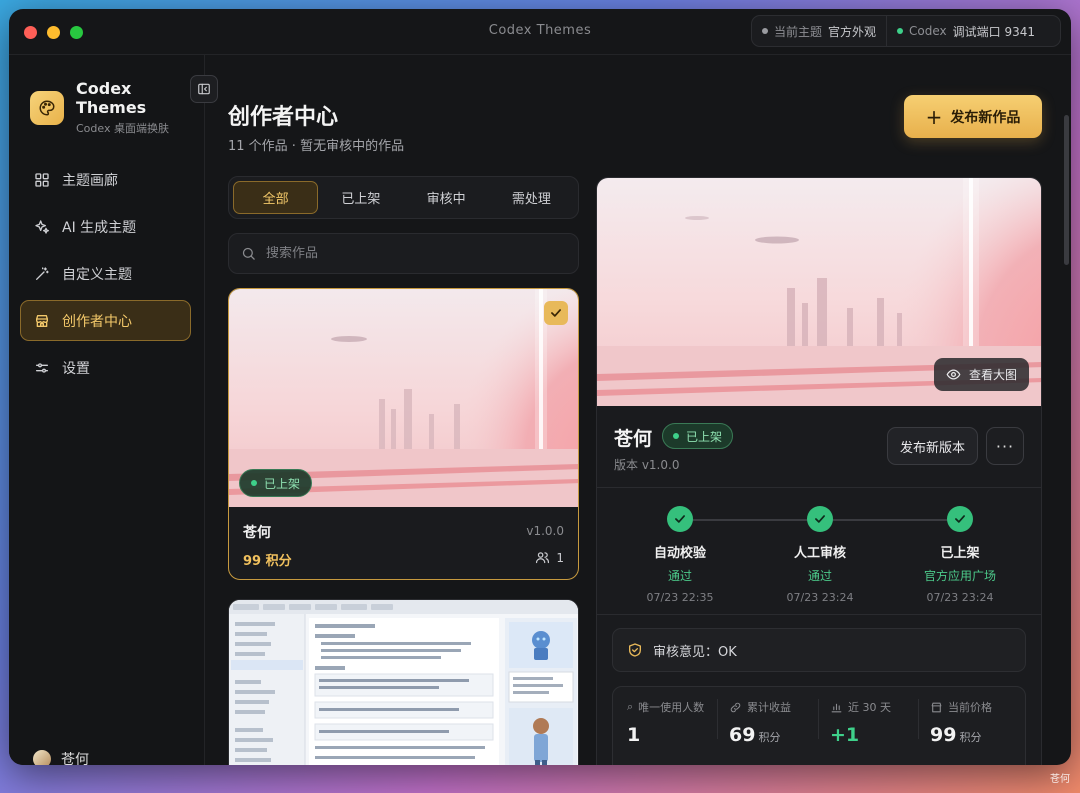 The height and width of the screenshot is (793, 1080). Describe the element at coordinates (819, 31) in the screenshot. I see `current-theme-status: 当前主题 官方外观` at that location.